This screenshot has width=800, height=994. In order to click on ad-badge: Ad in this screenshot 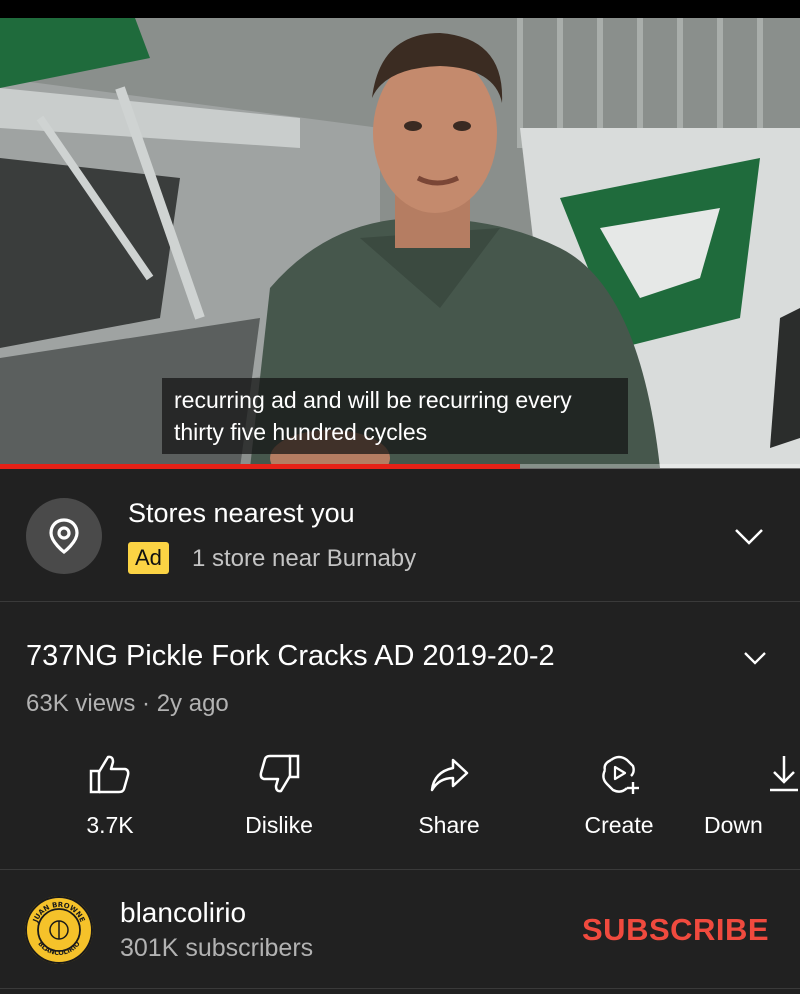, I will do `click(148, 558)`.